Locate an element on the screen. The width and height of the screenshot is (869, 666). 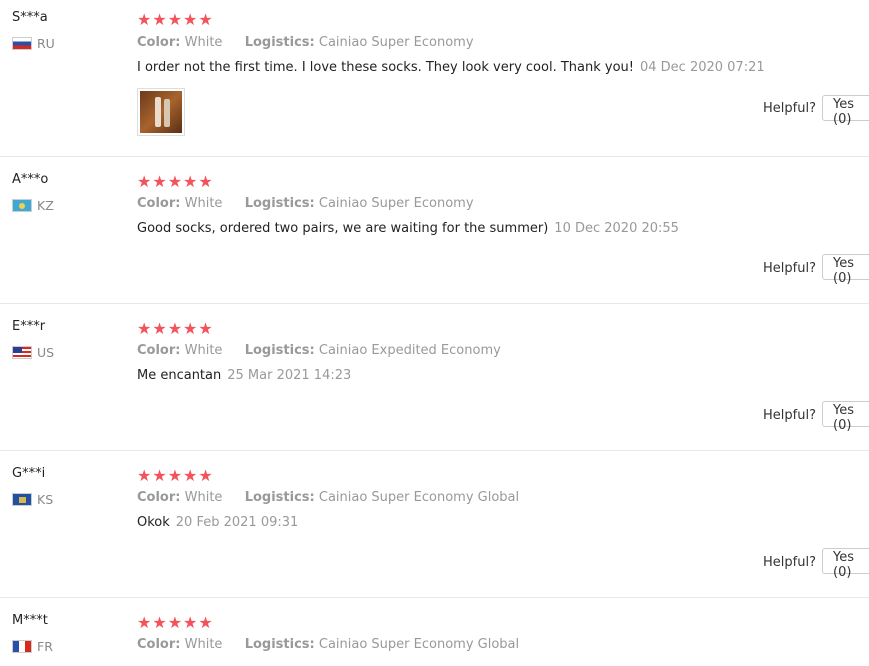
logistics-value: Cainiao Expedited Economy is located at coordinates (409, 350).